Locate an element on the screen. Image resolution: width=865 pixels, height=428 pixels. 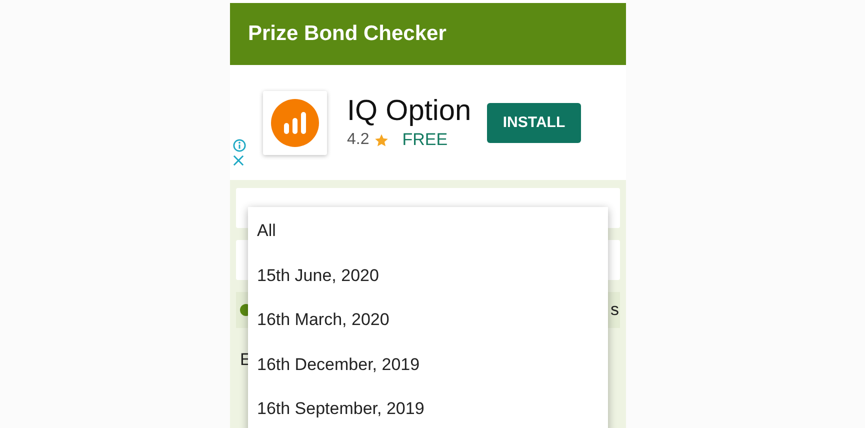
rating: 4.2 is located at coordinates (358, 140).